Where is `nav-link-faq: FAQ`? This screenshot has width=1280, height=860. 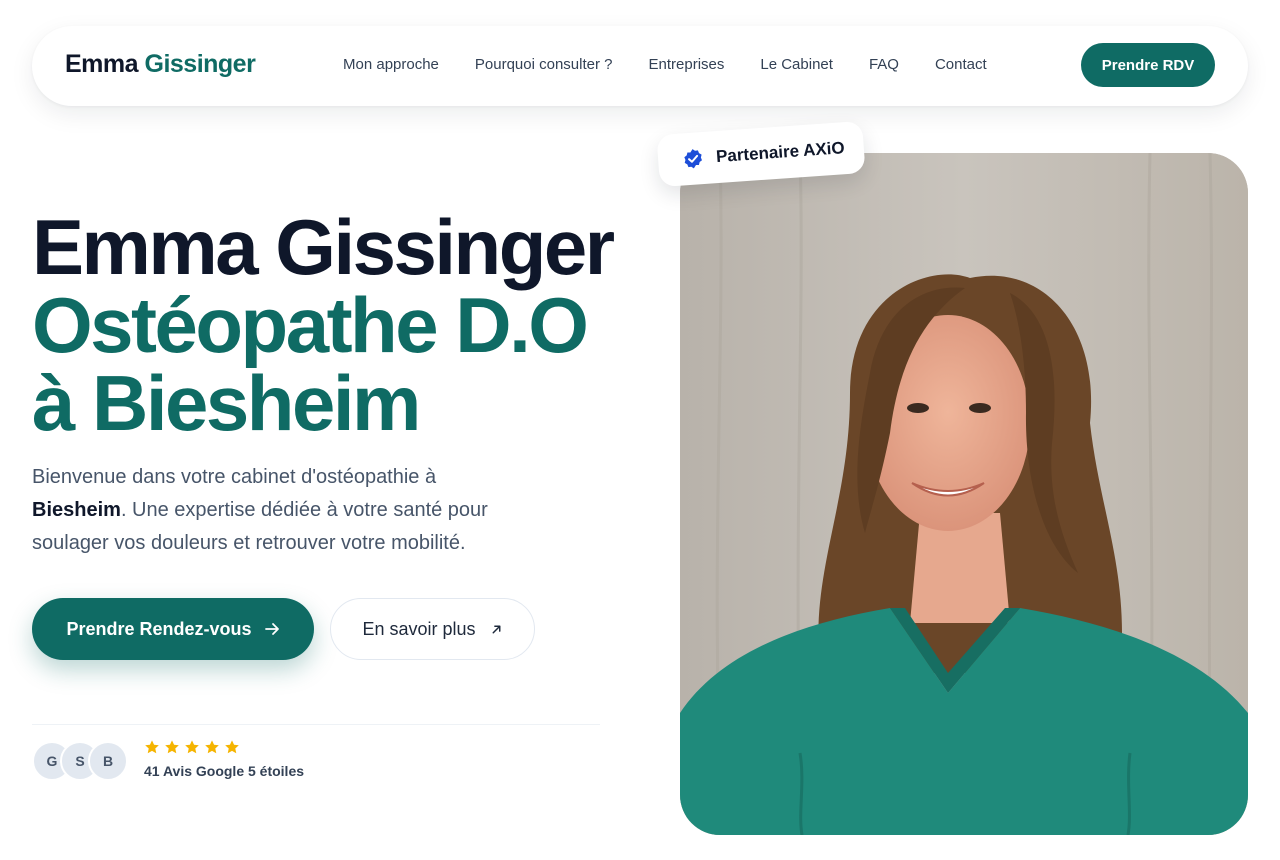 nav-link-faq: FAQ is located at coordinates (884, 64).